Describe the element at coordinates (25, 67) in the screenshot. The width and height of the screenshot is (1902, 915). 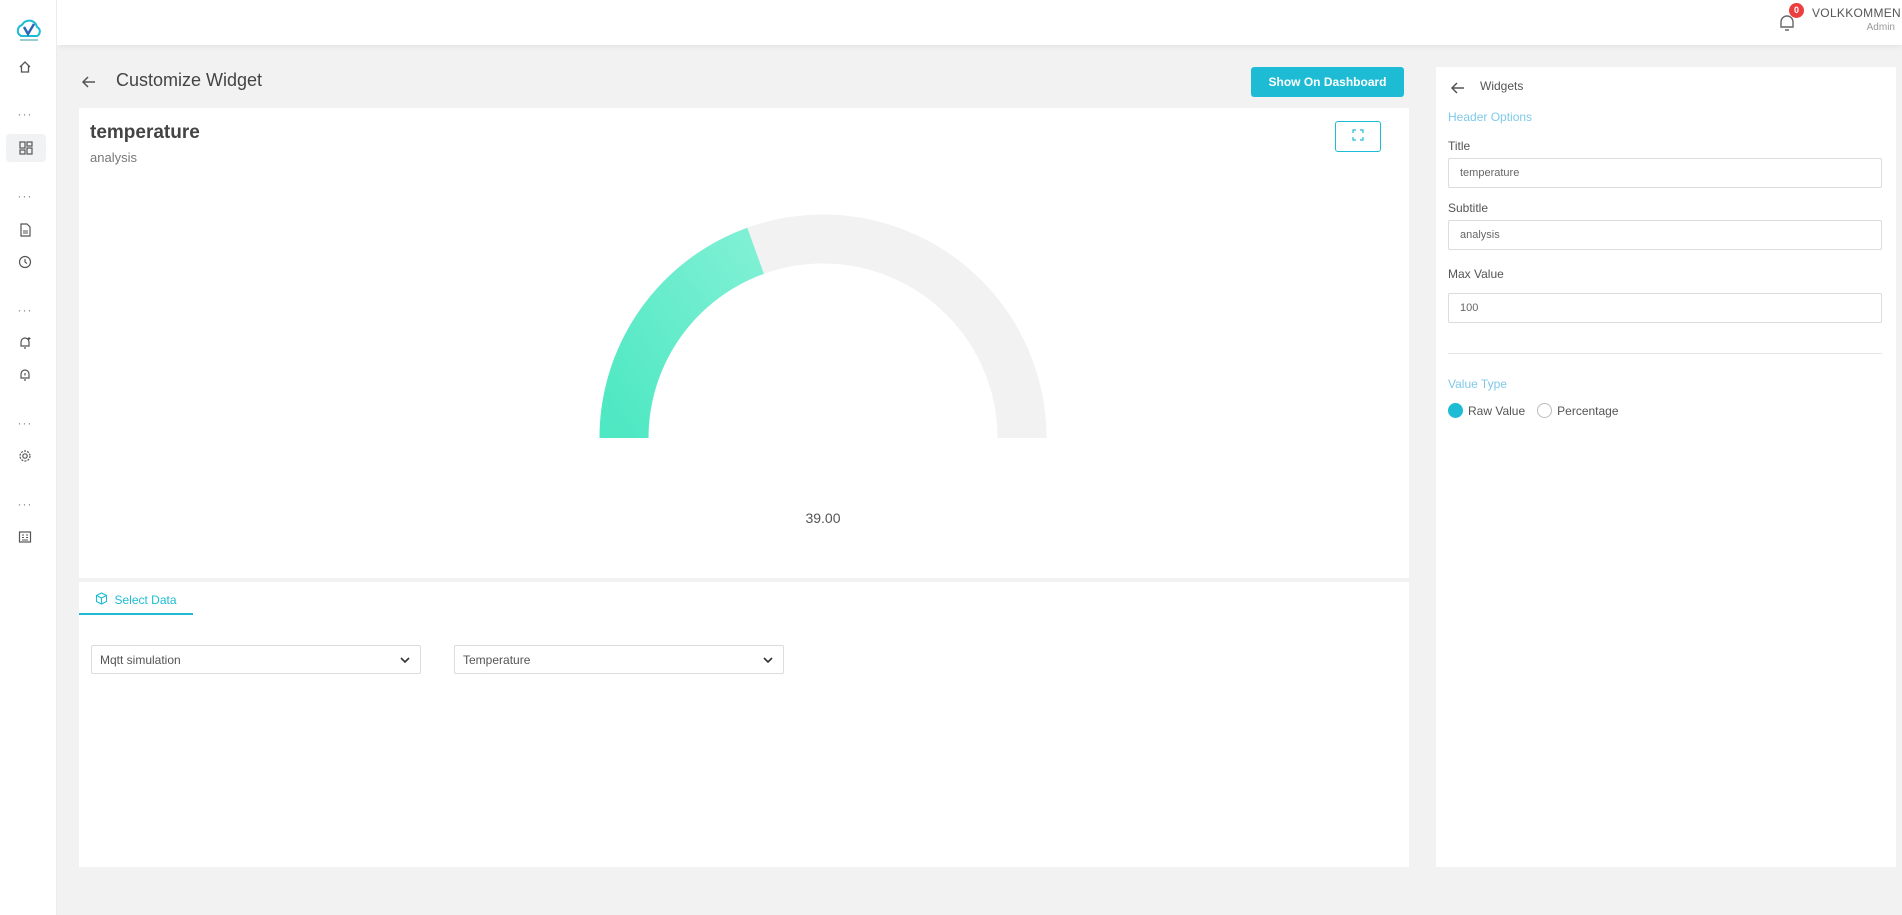
I see `home-icon` at that location.